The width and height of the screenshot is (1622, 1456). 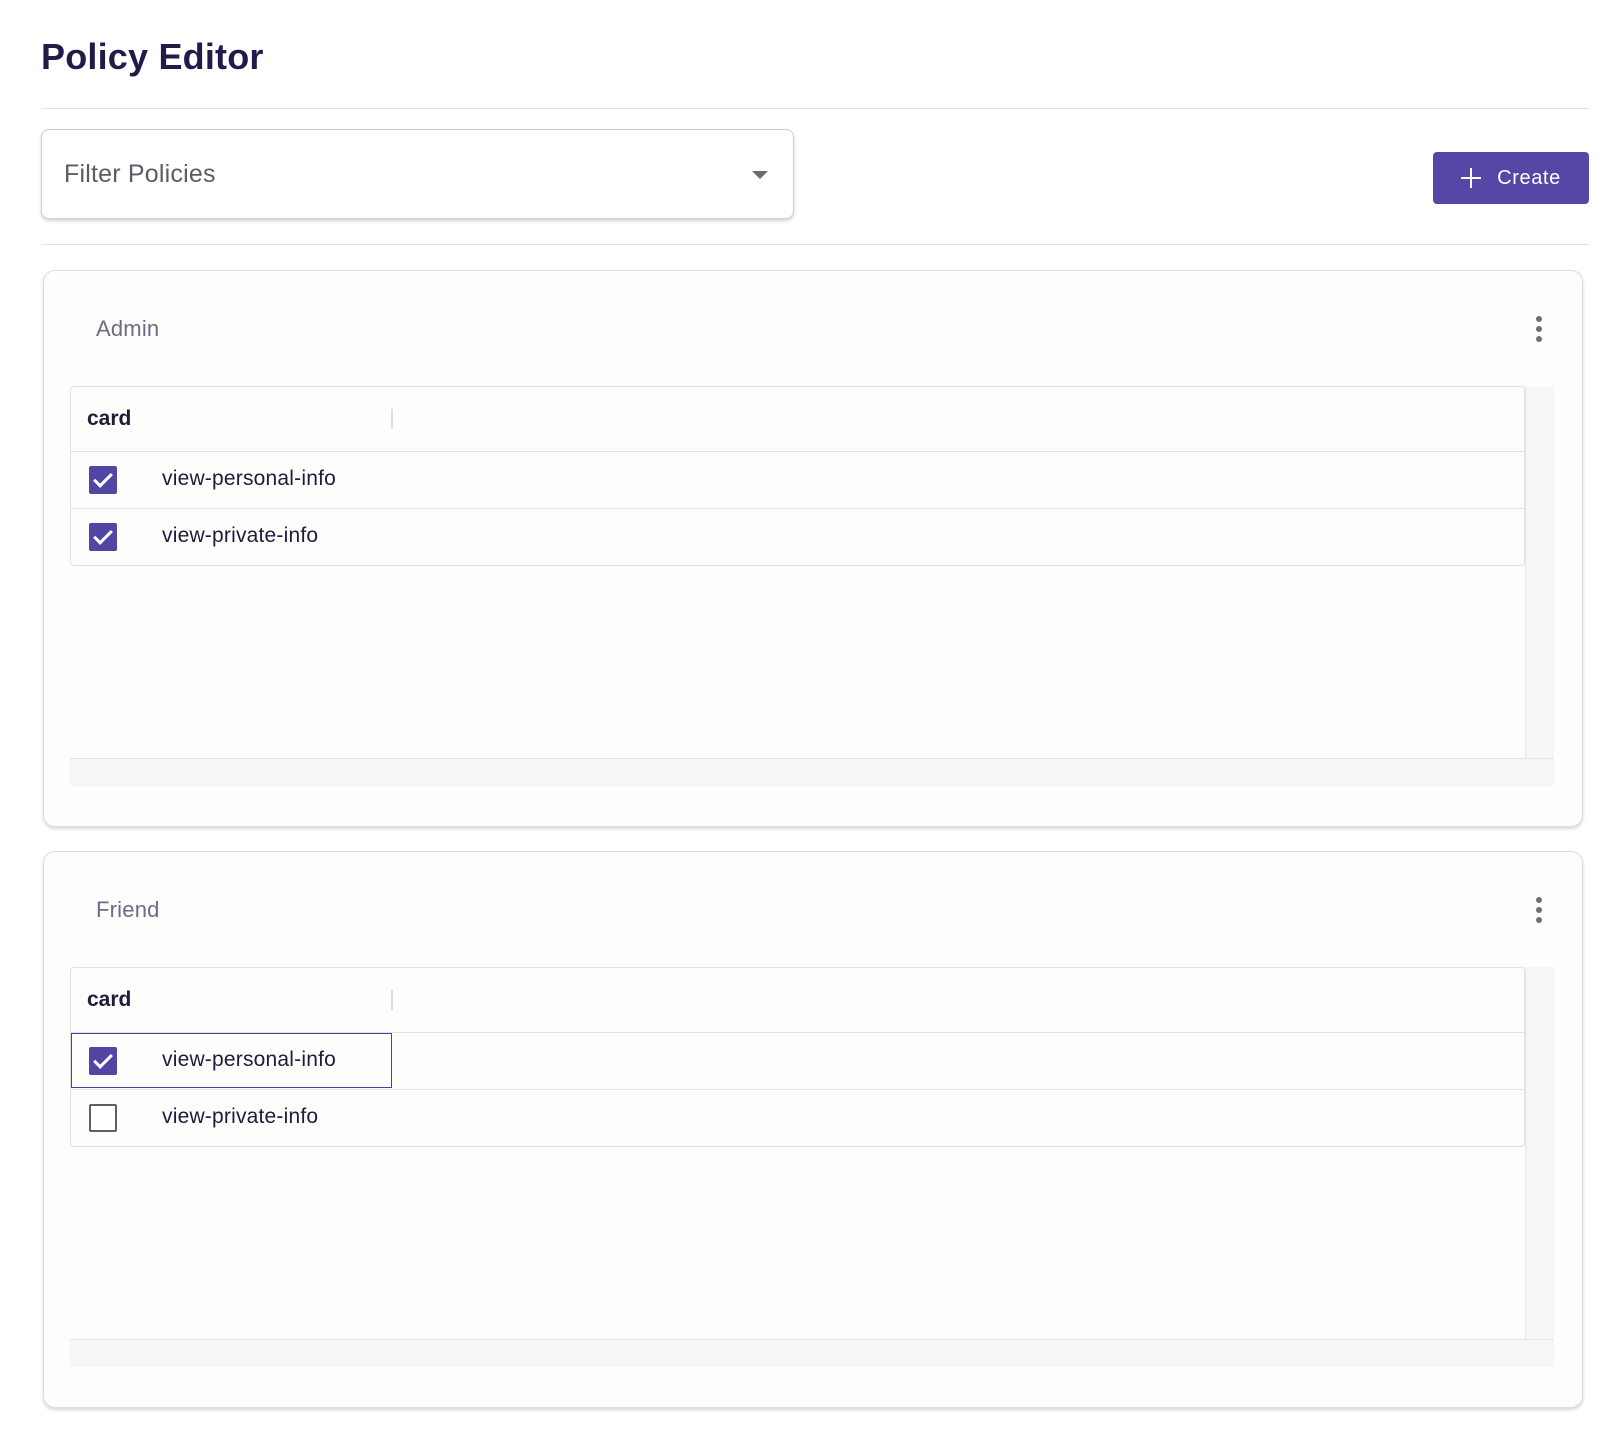 What do you see at coordinates (140, 174) in the screenshot?
I see `filter-policies-placeholder: Filter Policies` at bounding box center [140, 174].